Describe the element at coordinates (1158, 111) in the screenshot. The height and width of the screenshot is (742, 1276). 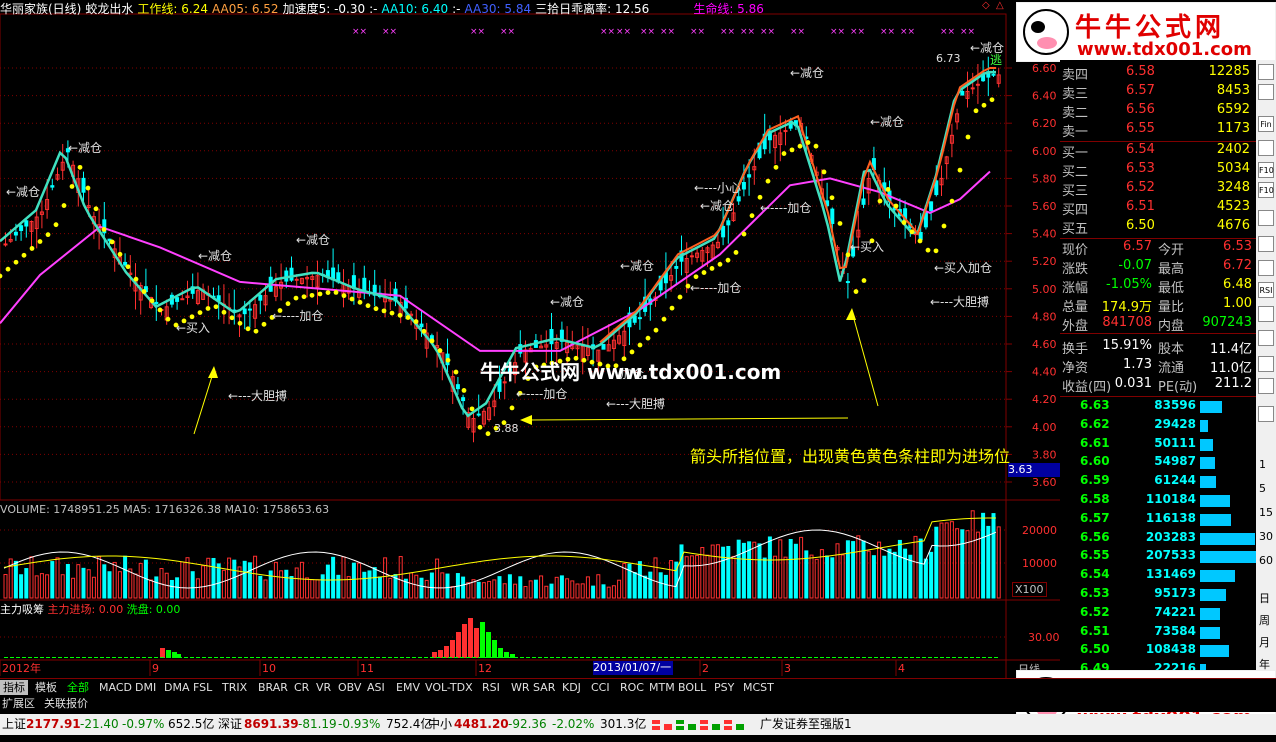
I see `ask-row: 卖二 6.56 6592` at that location.